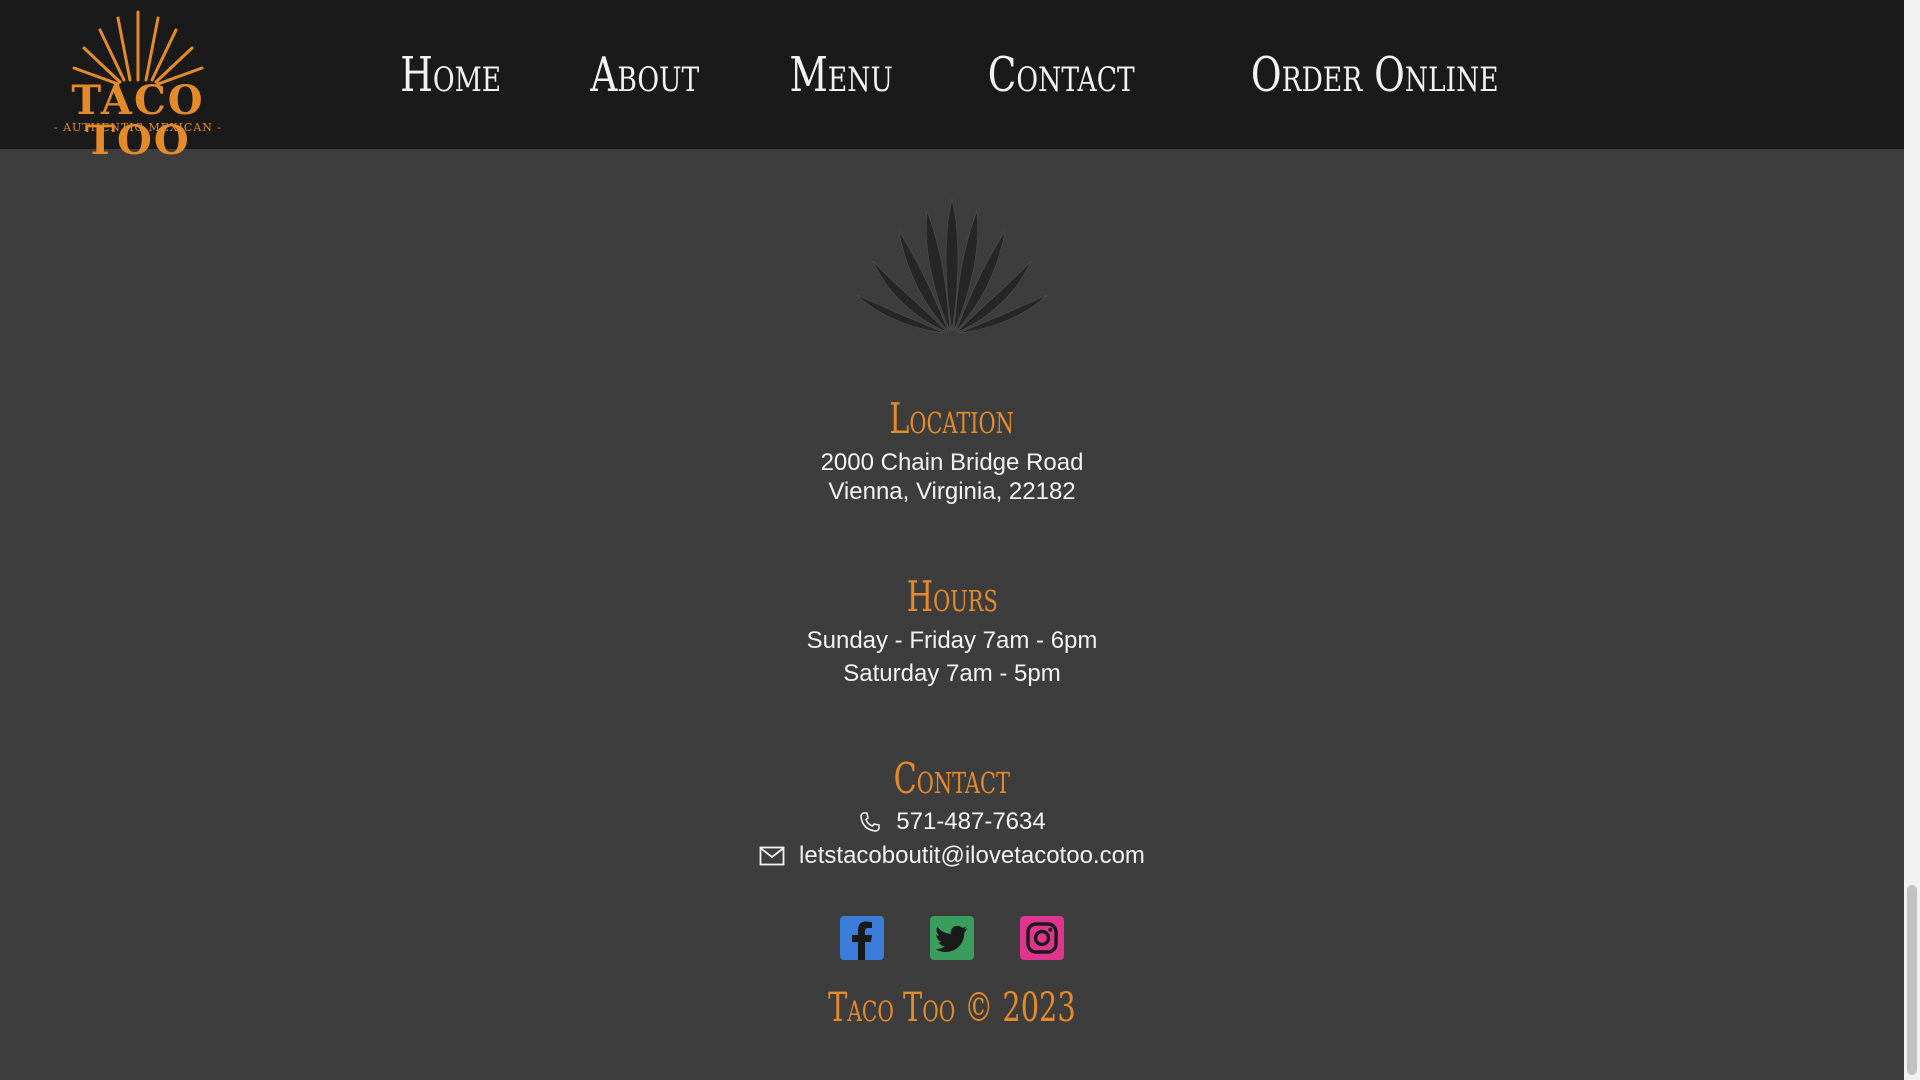 This screenshot has width=1920, height=1080. What do you see at coordinates (645, 75) in the screenshot?
I see `nav-about: About` at bounding box center [645, 75].